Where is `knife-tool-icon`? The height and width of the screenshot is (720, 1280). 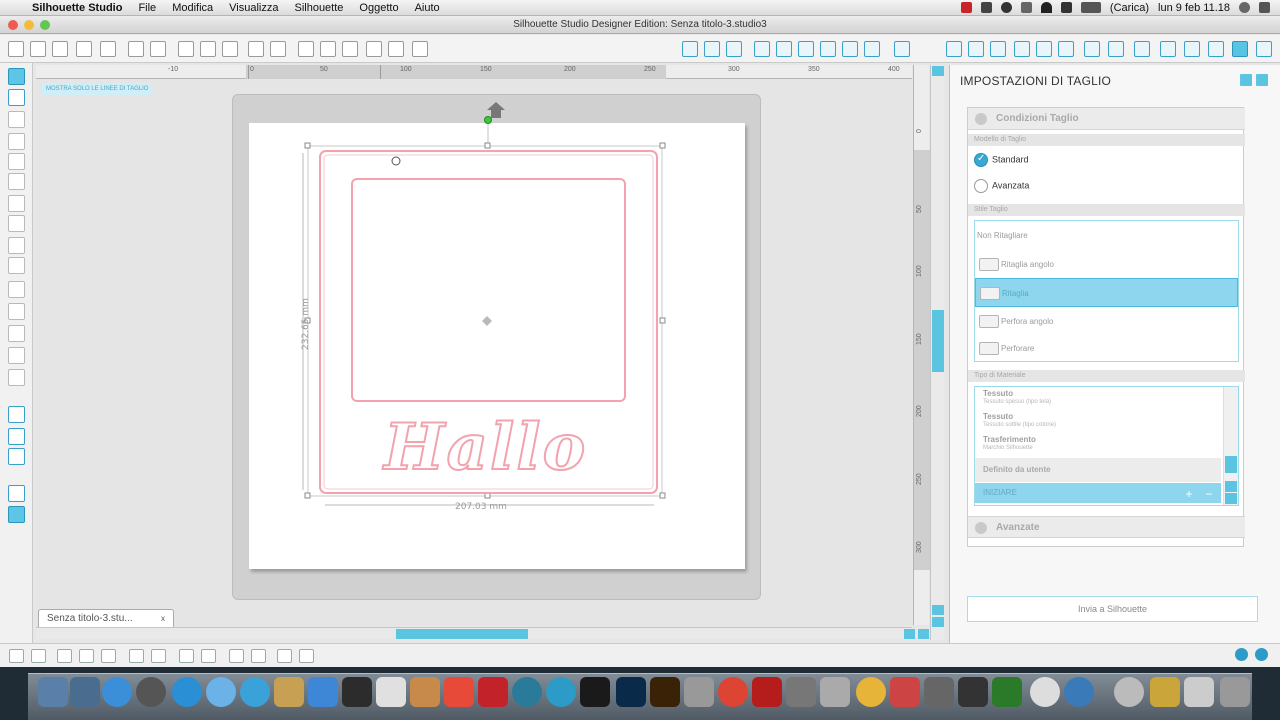 knife-tool-icon is located at coordinates (16, 377).